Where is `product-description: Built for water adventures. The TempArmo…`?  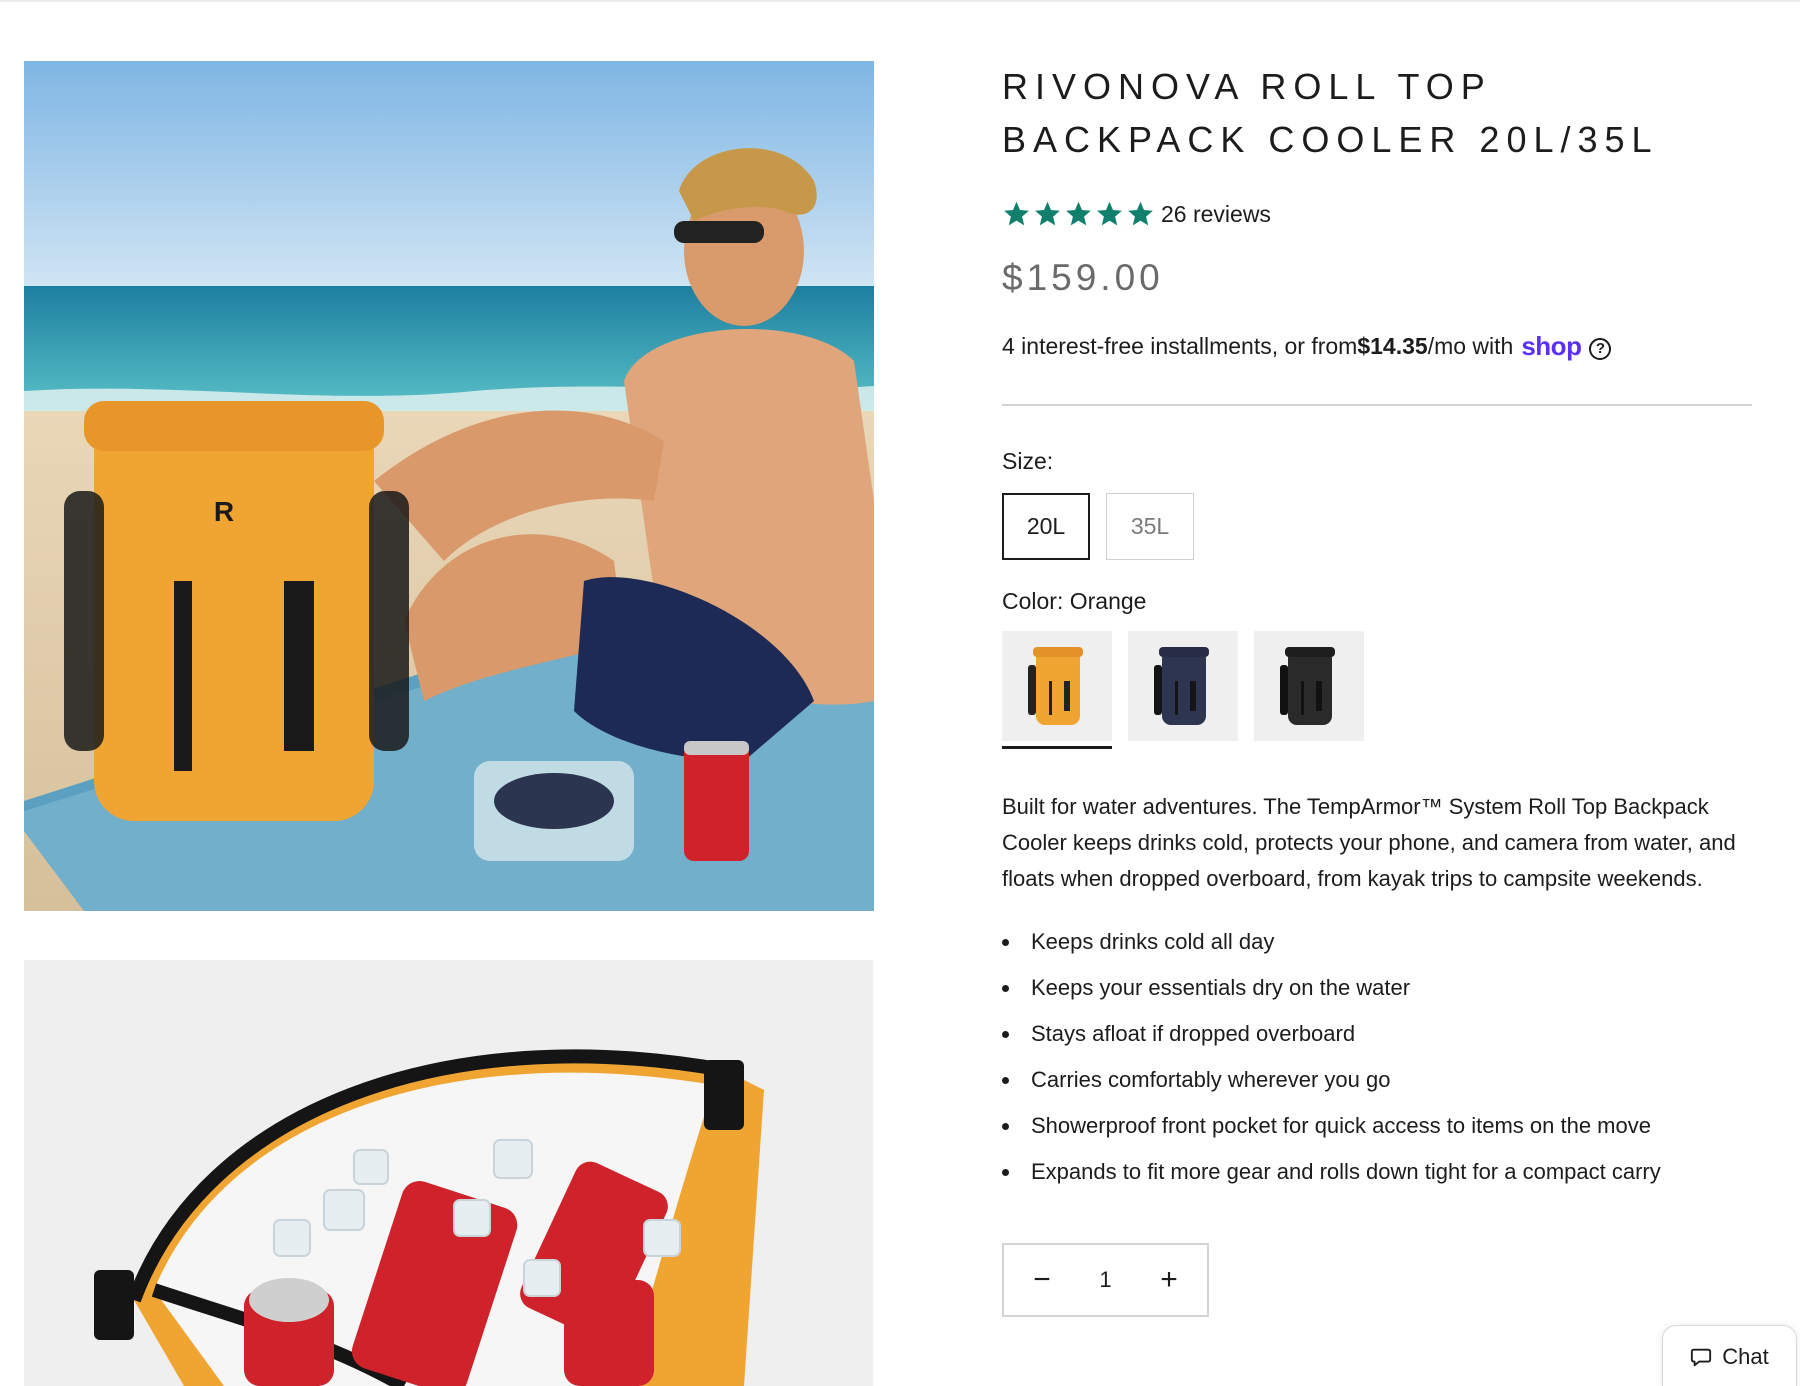 product-description: Built for water adventures. The TempArmo… is located at coordinates (1369, 842).